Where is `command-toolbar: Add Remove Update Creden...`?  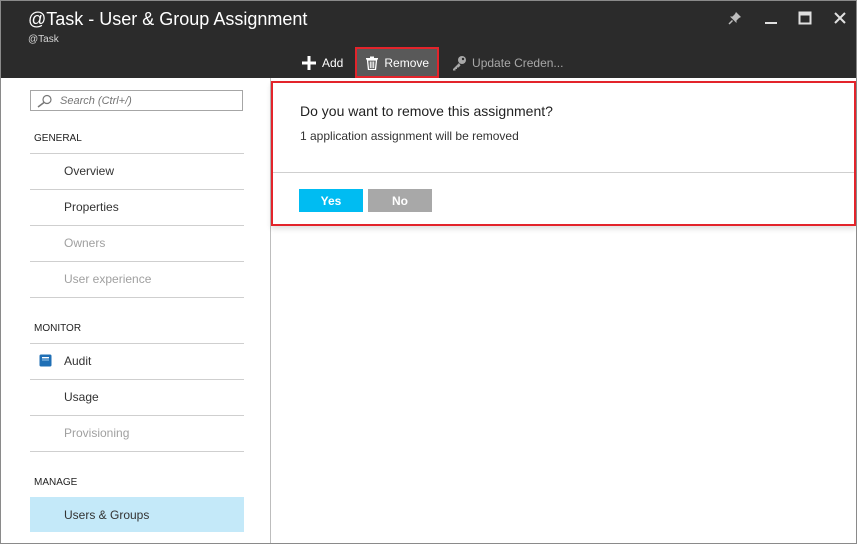 command-toolbar: Add Remove Update Creden... is located at coordinates (432, 62).